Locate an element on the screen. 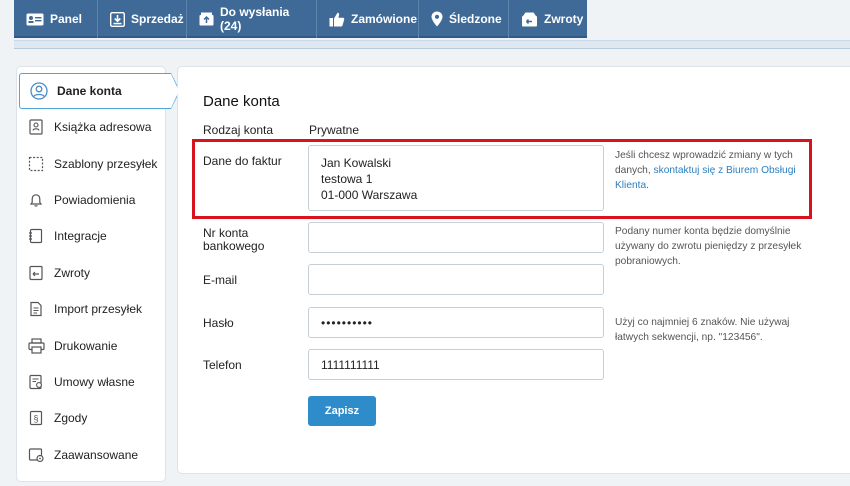 This screenshot has width=850, height=486. download-icon is located at coordinates (117, 19).